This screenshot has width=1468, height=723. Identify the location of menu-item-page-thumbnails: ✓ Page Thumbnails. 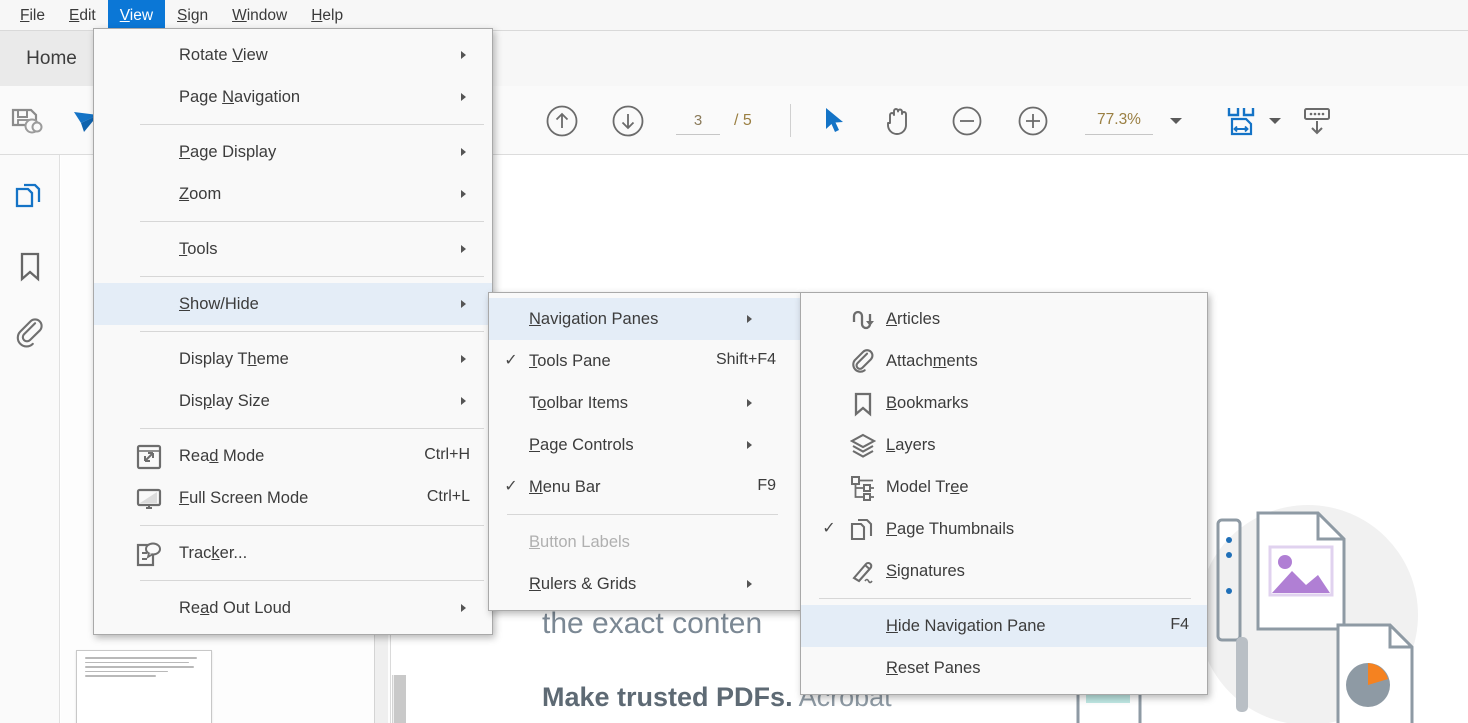
(1004, 529).